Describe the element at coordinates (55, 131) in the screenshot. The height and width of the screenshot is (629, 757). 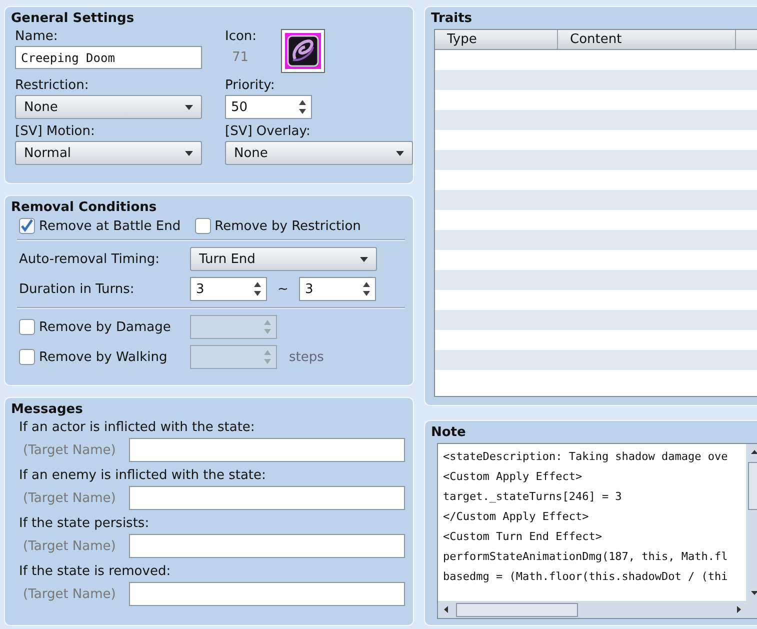
I see `field-label: [SV] Motion:` at that location.